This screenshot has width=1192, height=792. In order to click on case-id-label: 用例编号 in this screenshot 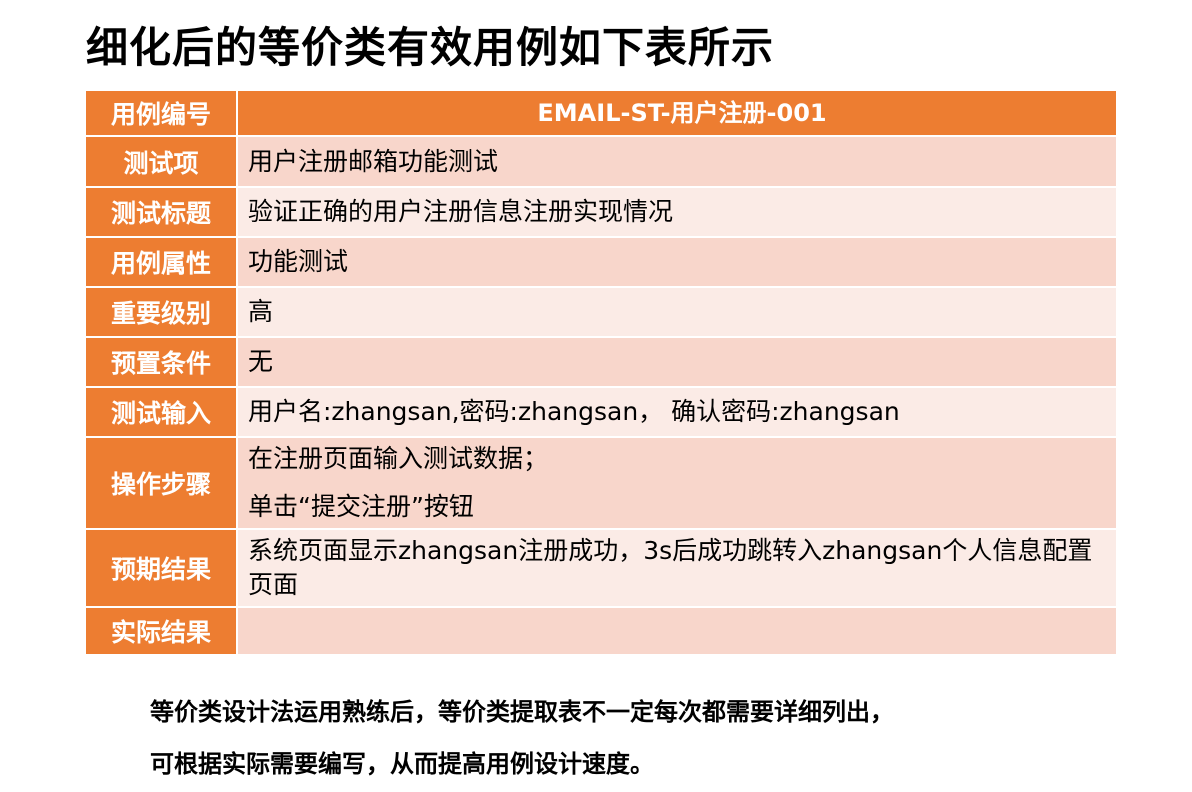, I will do `click(162, 114)`.